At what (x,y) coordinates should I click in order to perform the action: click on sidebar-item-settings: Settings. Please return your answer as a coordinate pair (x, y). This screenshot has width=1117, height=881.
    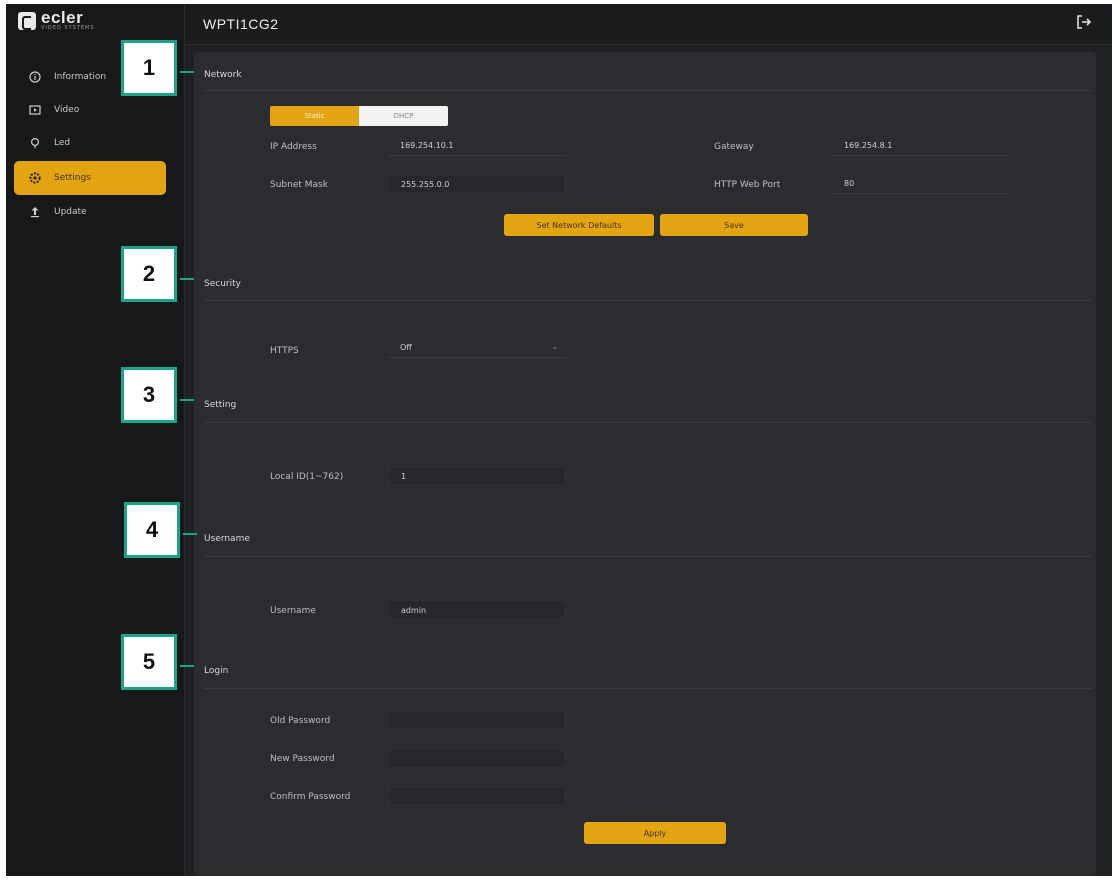
    Looking at the image, I should click on (90, 178).